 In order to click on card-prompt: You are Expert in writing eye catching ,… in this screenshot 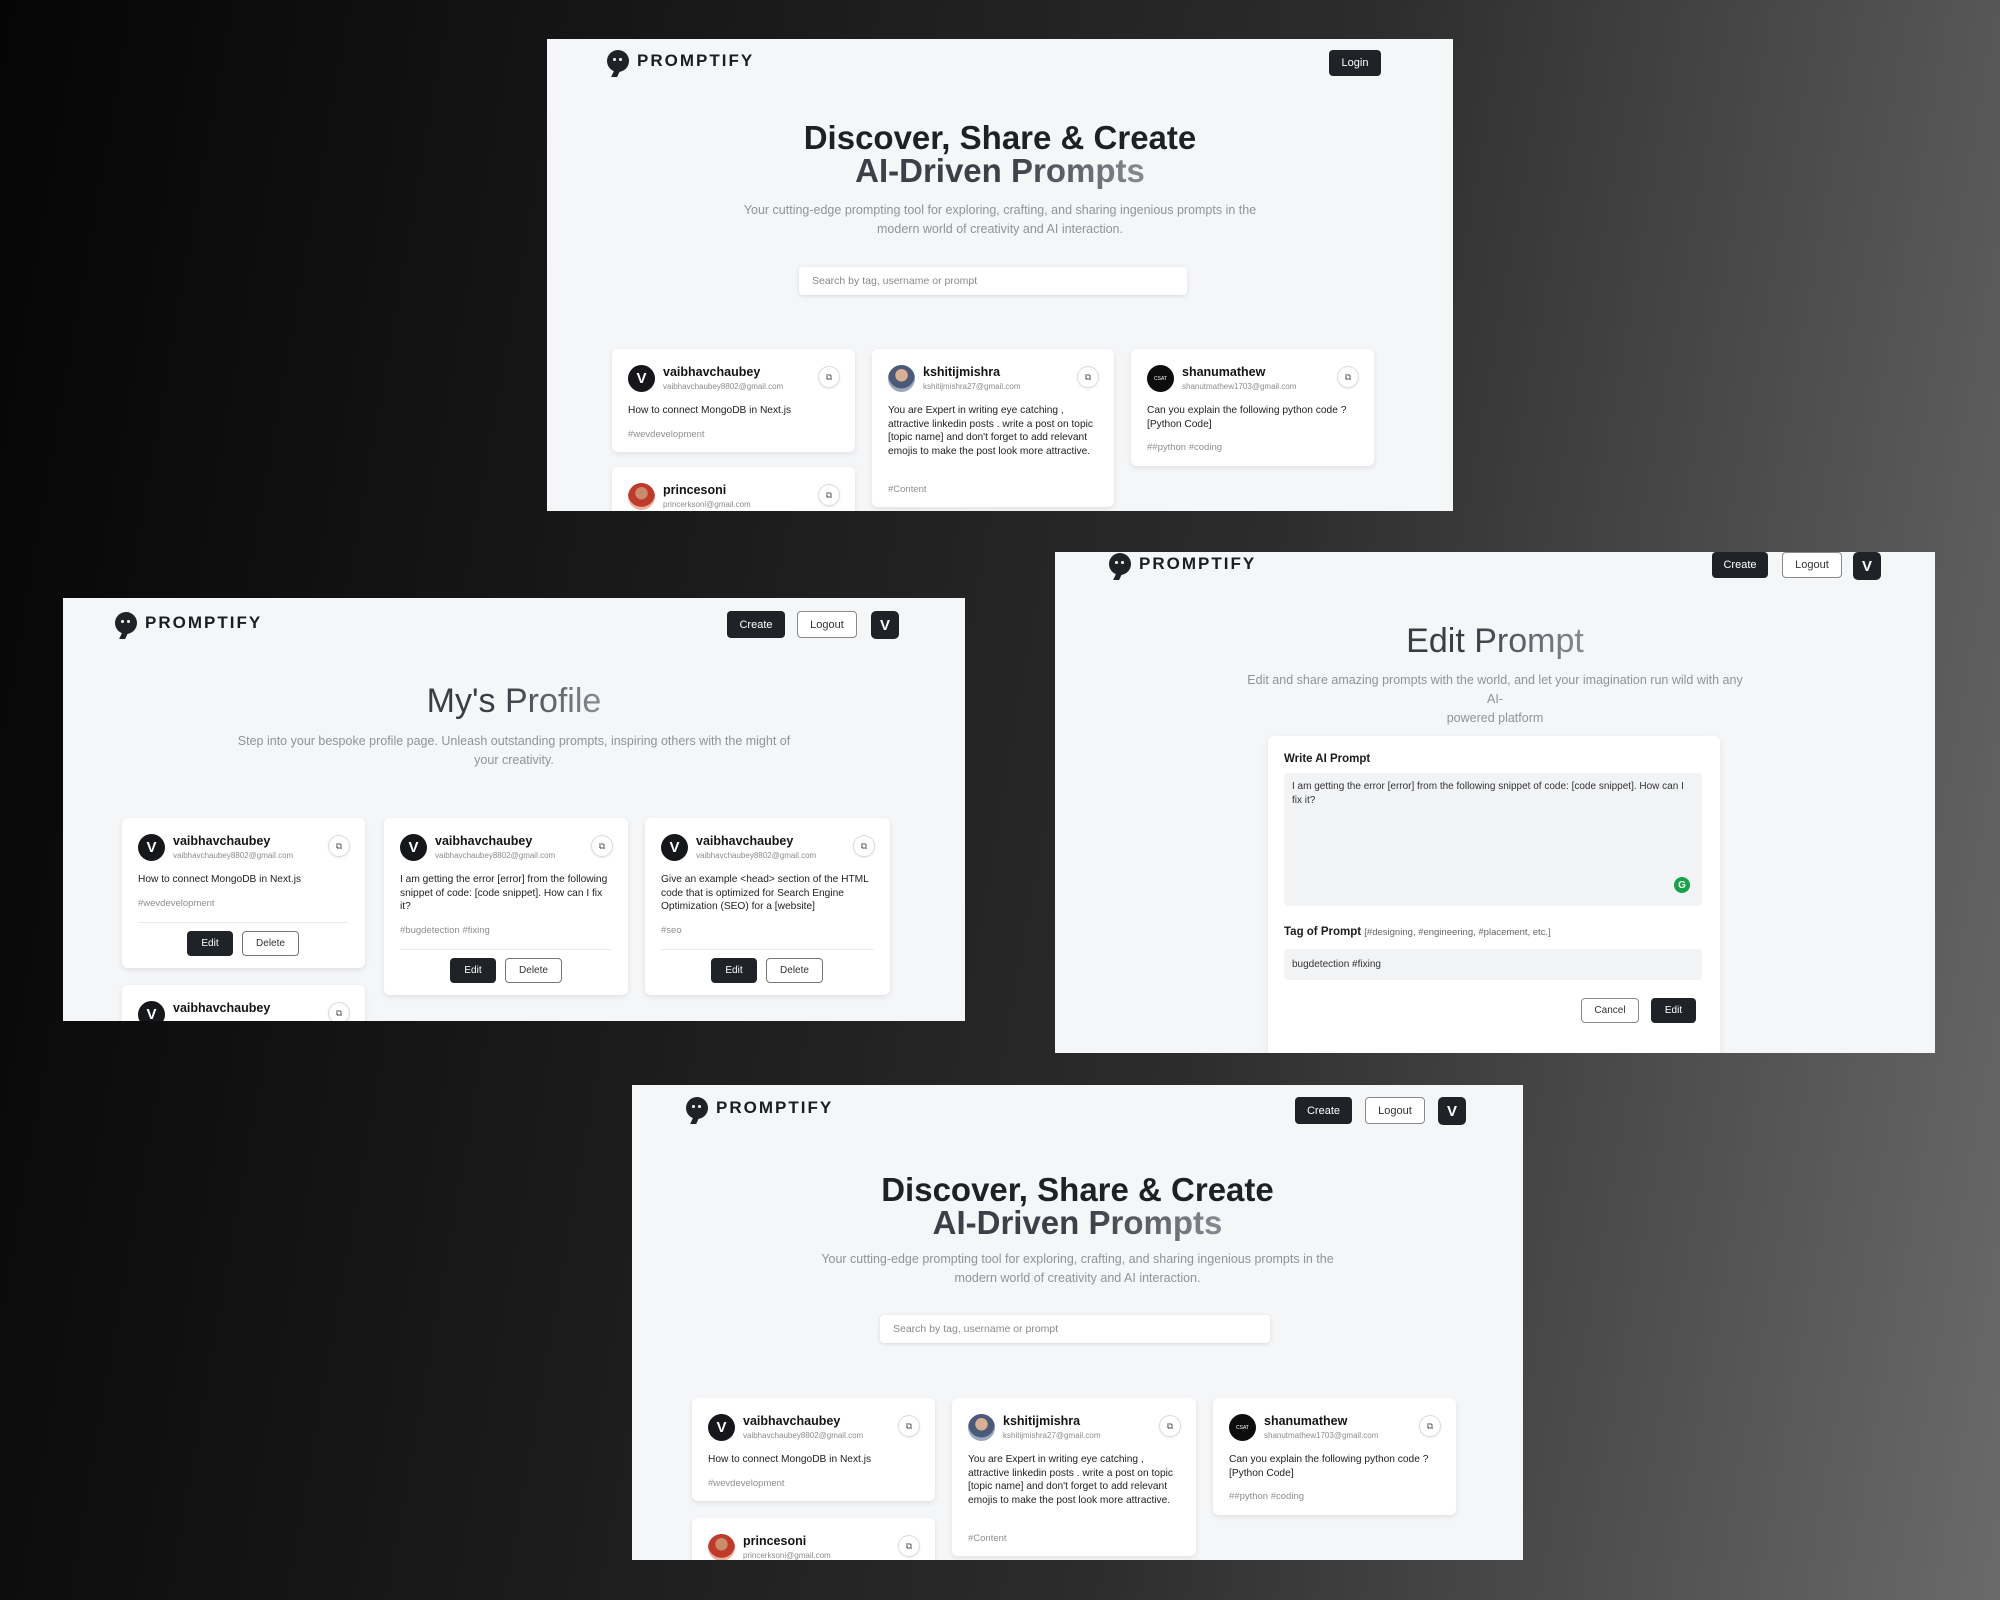, I will do `click(990, 431)`.